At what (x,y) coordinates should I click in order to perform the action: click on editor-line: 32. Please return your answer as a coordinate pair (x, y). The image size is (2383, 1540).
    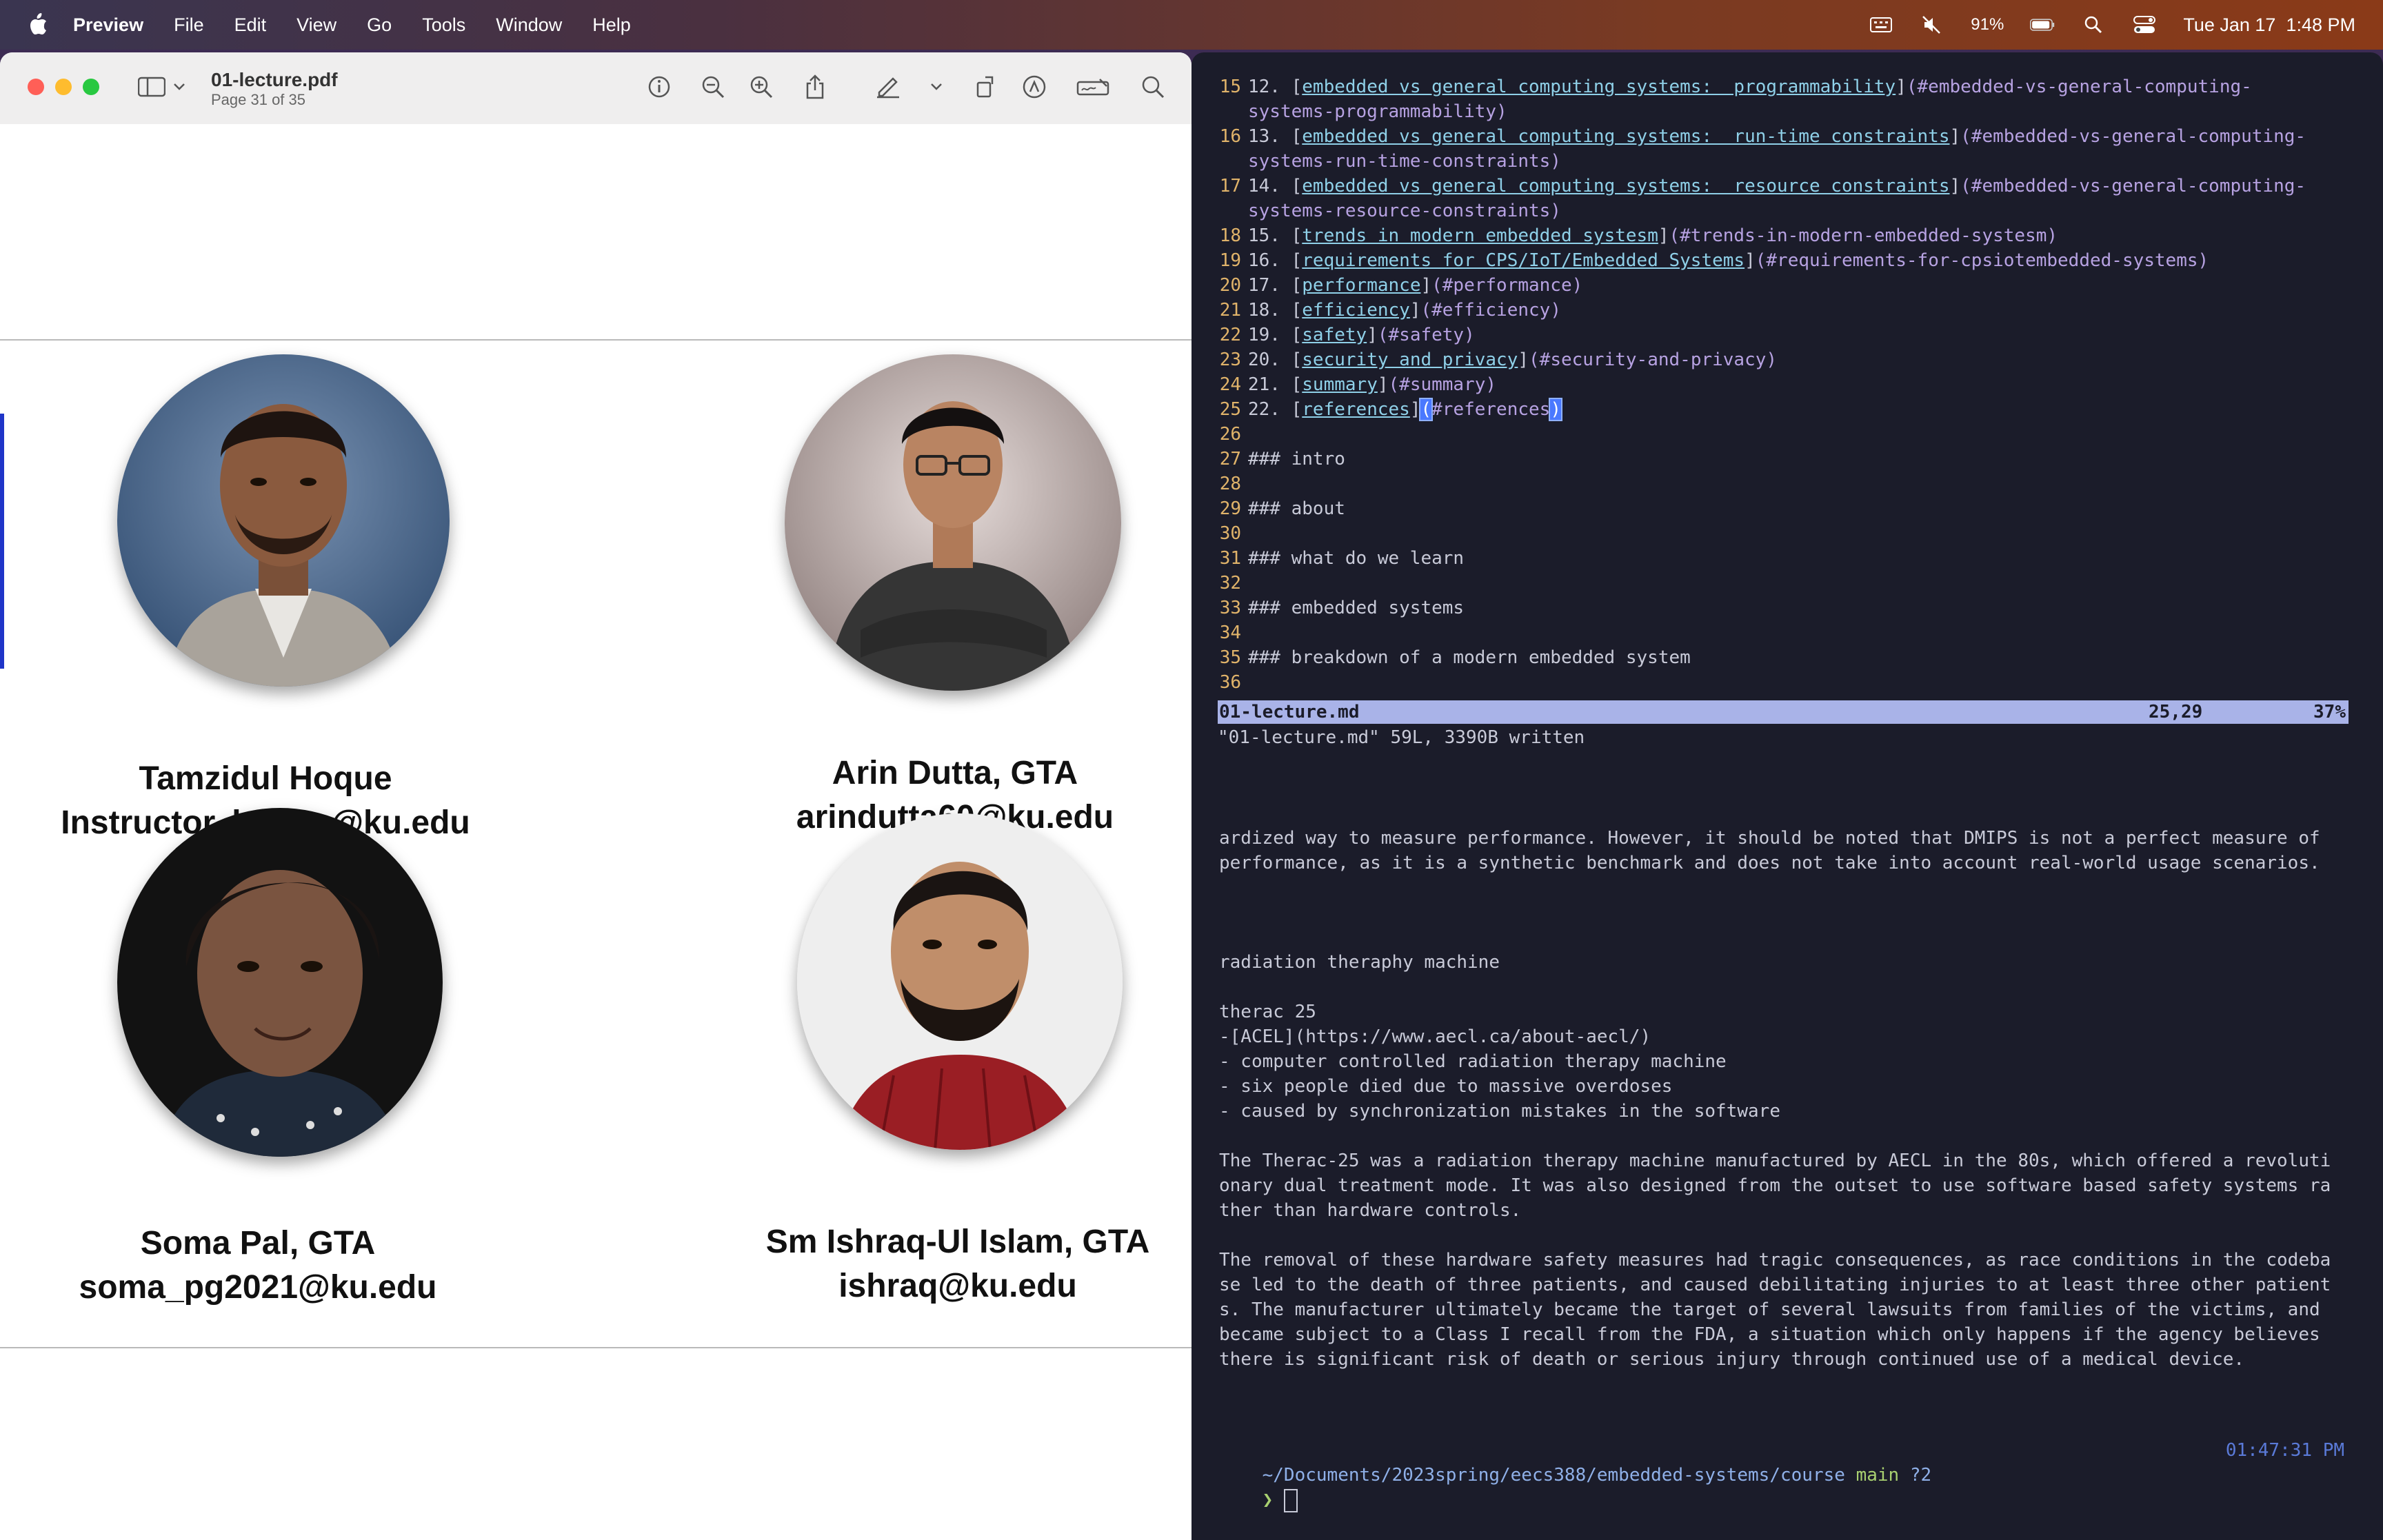
    Looking at the image, I should click on (1225, 583).